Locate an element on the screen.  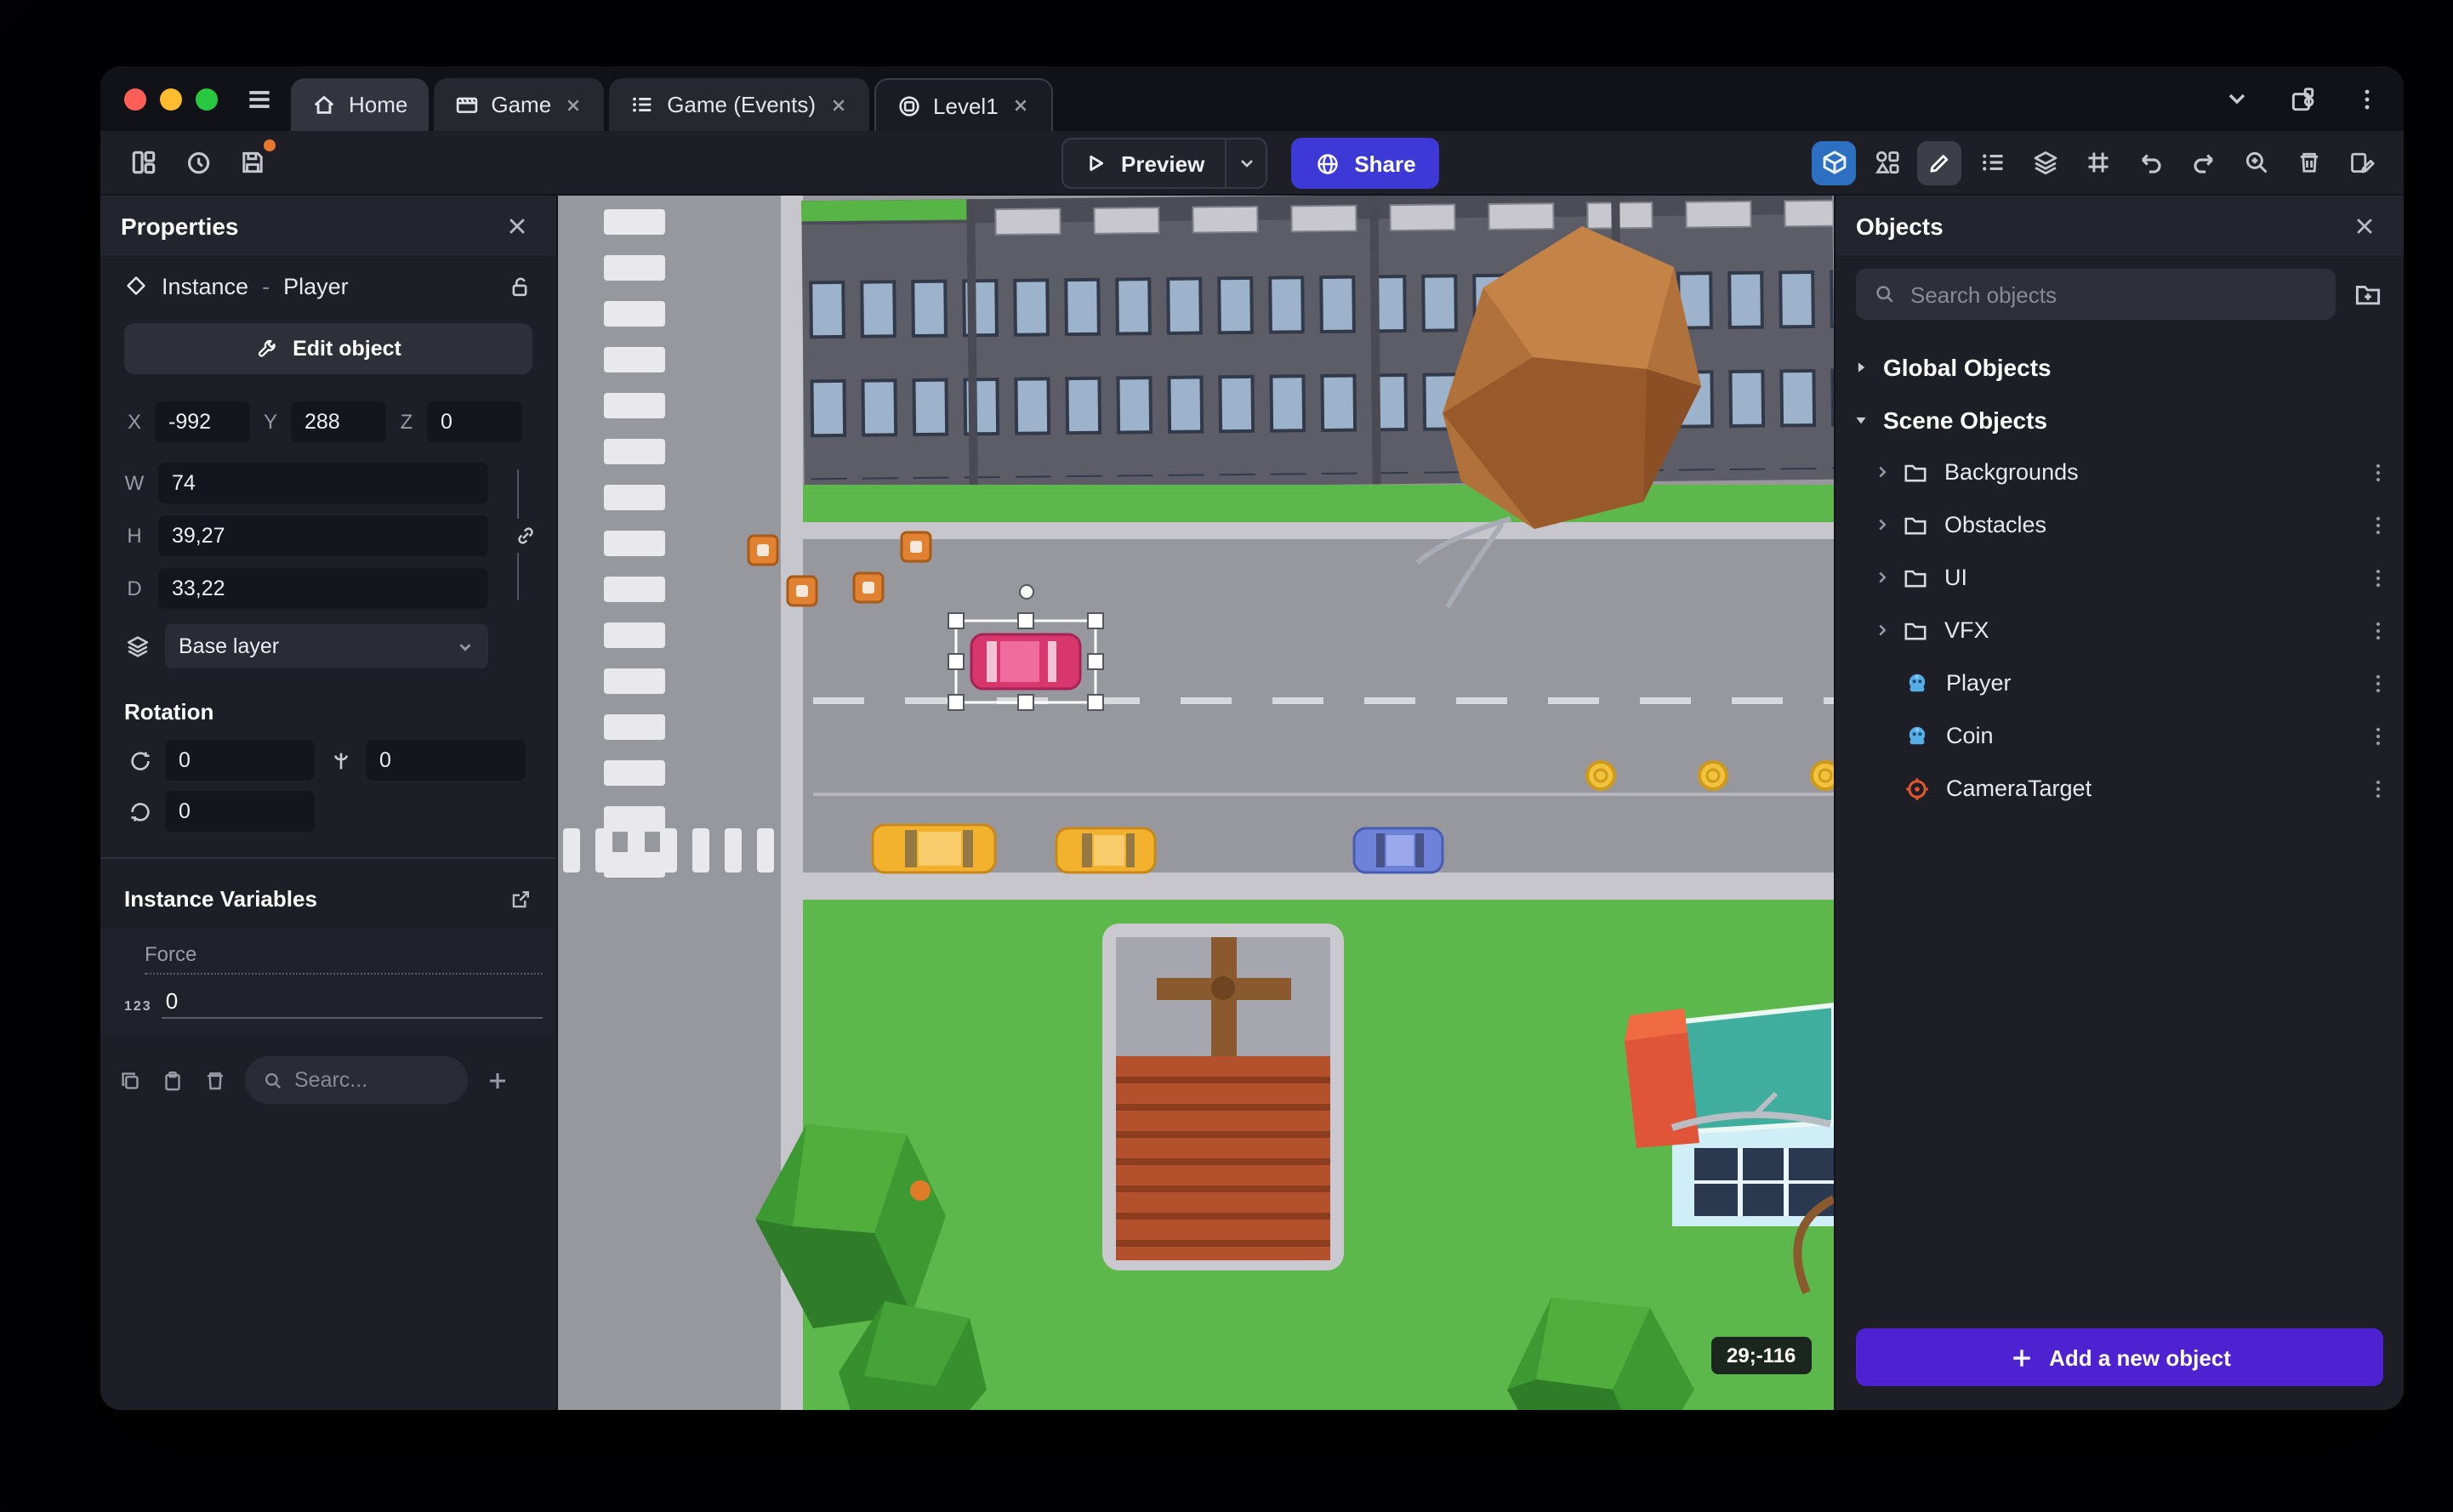
height-input is located at coordinates (323, 534).